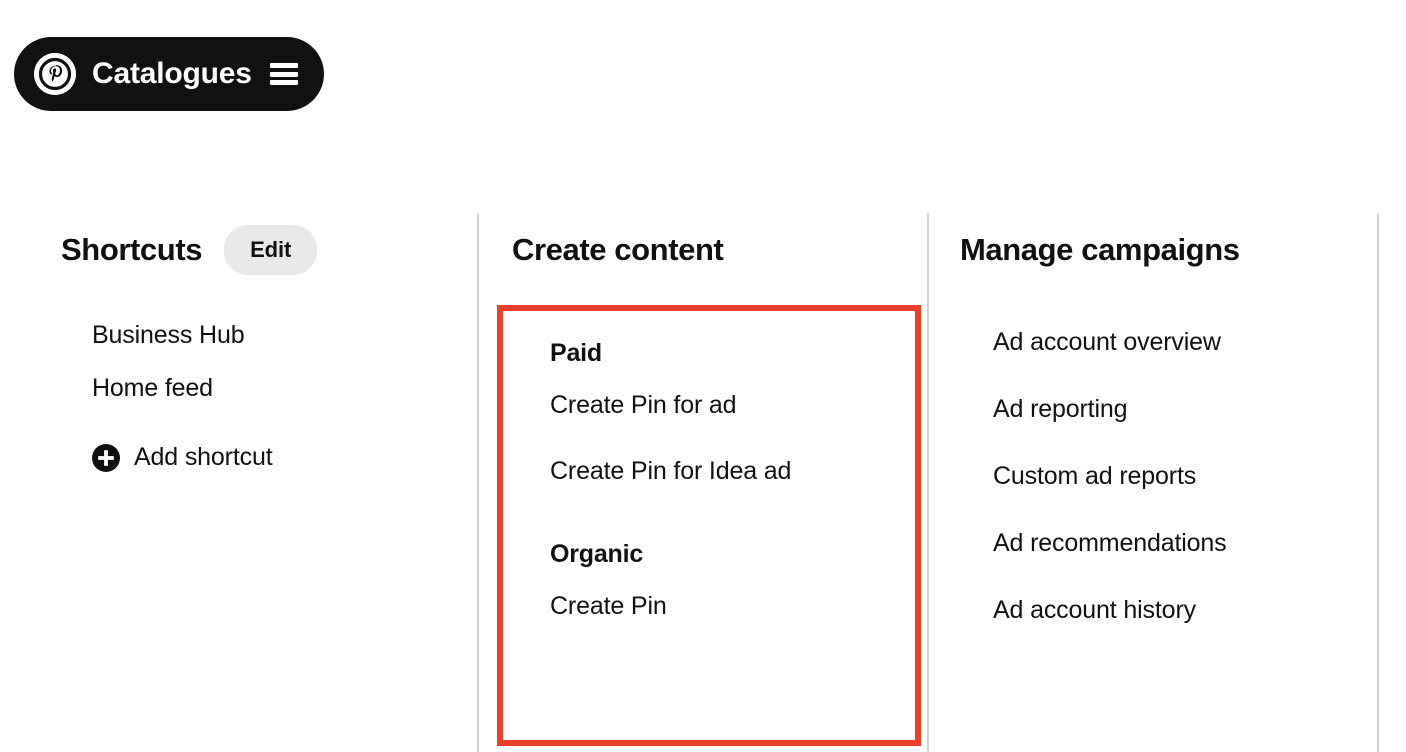 The height and width of the screenshot is (752, 1406). I want to click on shortcuts-header: Shortcuts Edit, so click(238, 250).